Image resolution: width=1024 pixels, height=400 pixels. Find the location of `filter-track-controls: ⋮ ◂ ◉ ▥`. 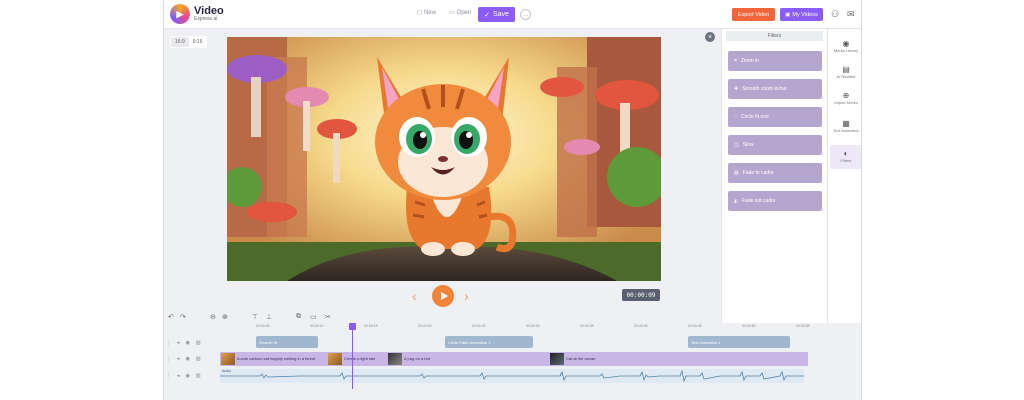

filter-track-controls: ⋮ ◂ ◉ ▥ is located at coordinates (183, 343).